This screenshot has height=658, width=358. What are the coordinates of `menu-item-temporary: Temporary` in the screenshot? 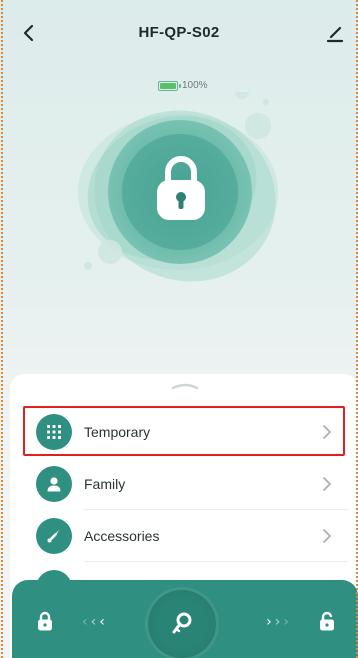 It's located at (179, 432).